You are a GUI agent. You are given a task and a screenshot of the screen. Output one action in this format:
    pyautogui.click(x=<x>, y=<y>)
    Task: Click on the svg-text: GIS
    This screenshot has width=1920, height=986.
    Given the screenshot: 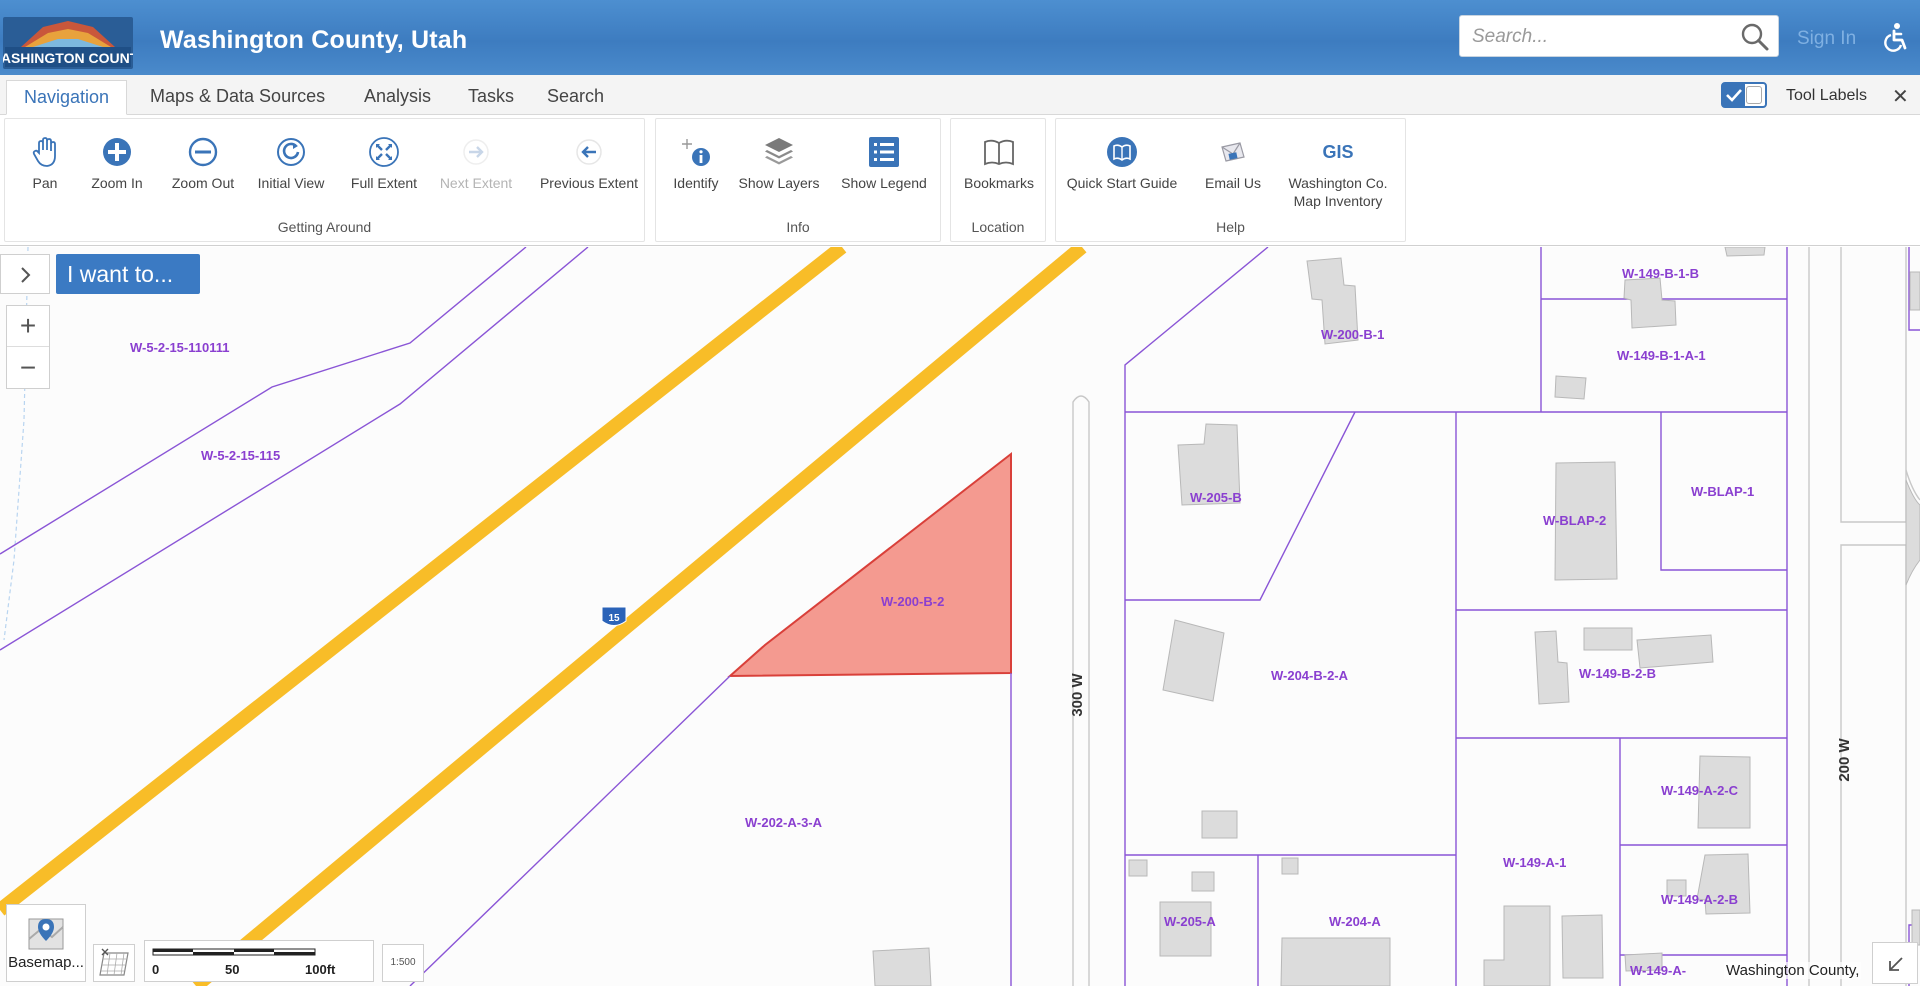 What is the action you would take?
    pyautogui.click(x=1337, y=152)
    